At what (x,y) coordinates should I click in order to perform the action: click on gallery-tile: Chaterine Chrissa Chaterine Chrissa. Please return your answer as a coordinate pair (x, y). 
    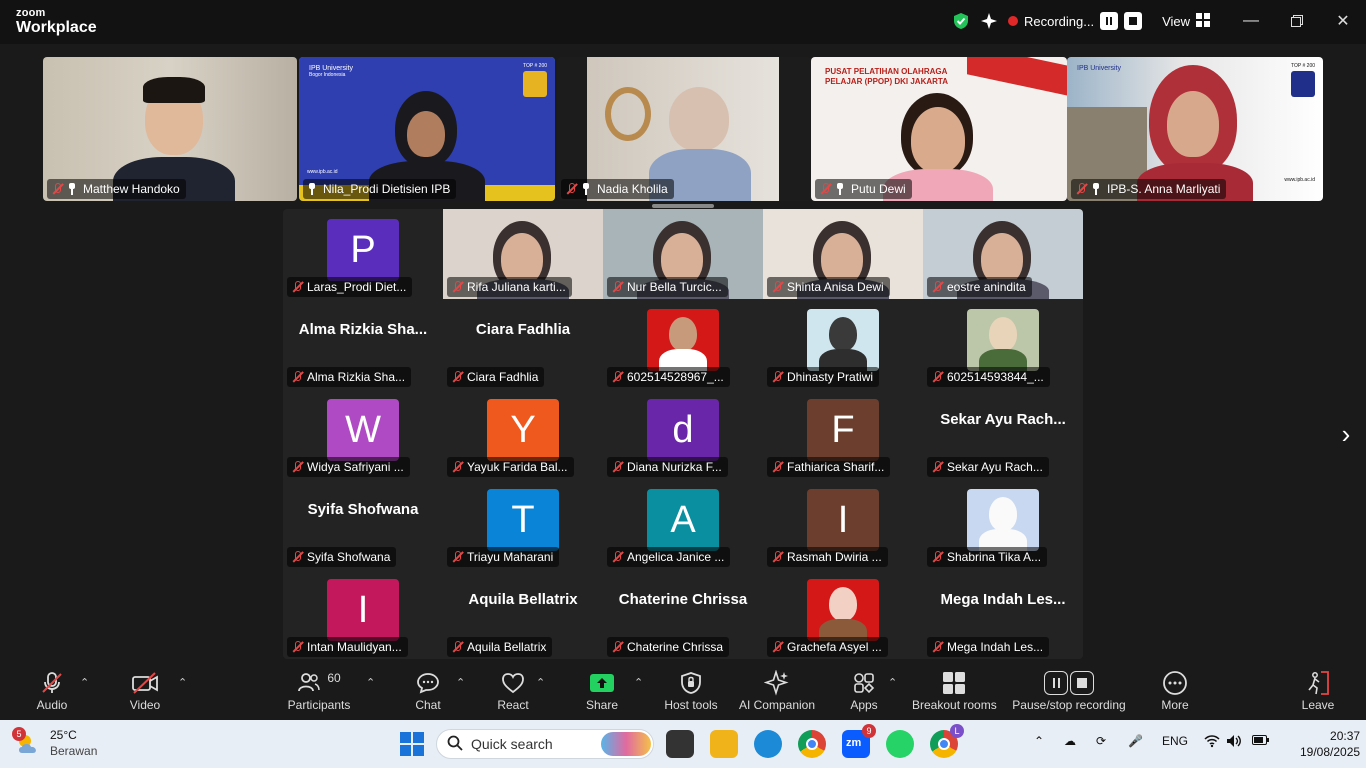
    Looking at the image, I should click on (683, 614).